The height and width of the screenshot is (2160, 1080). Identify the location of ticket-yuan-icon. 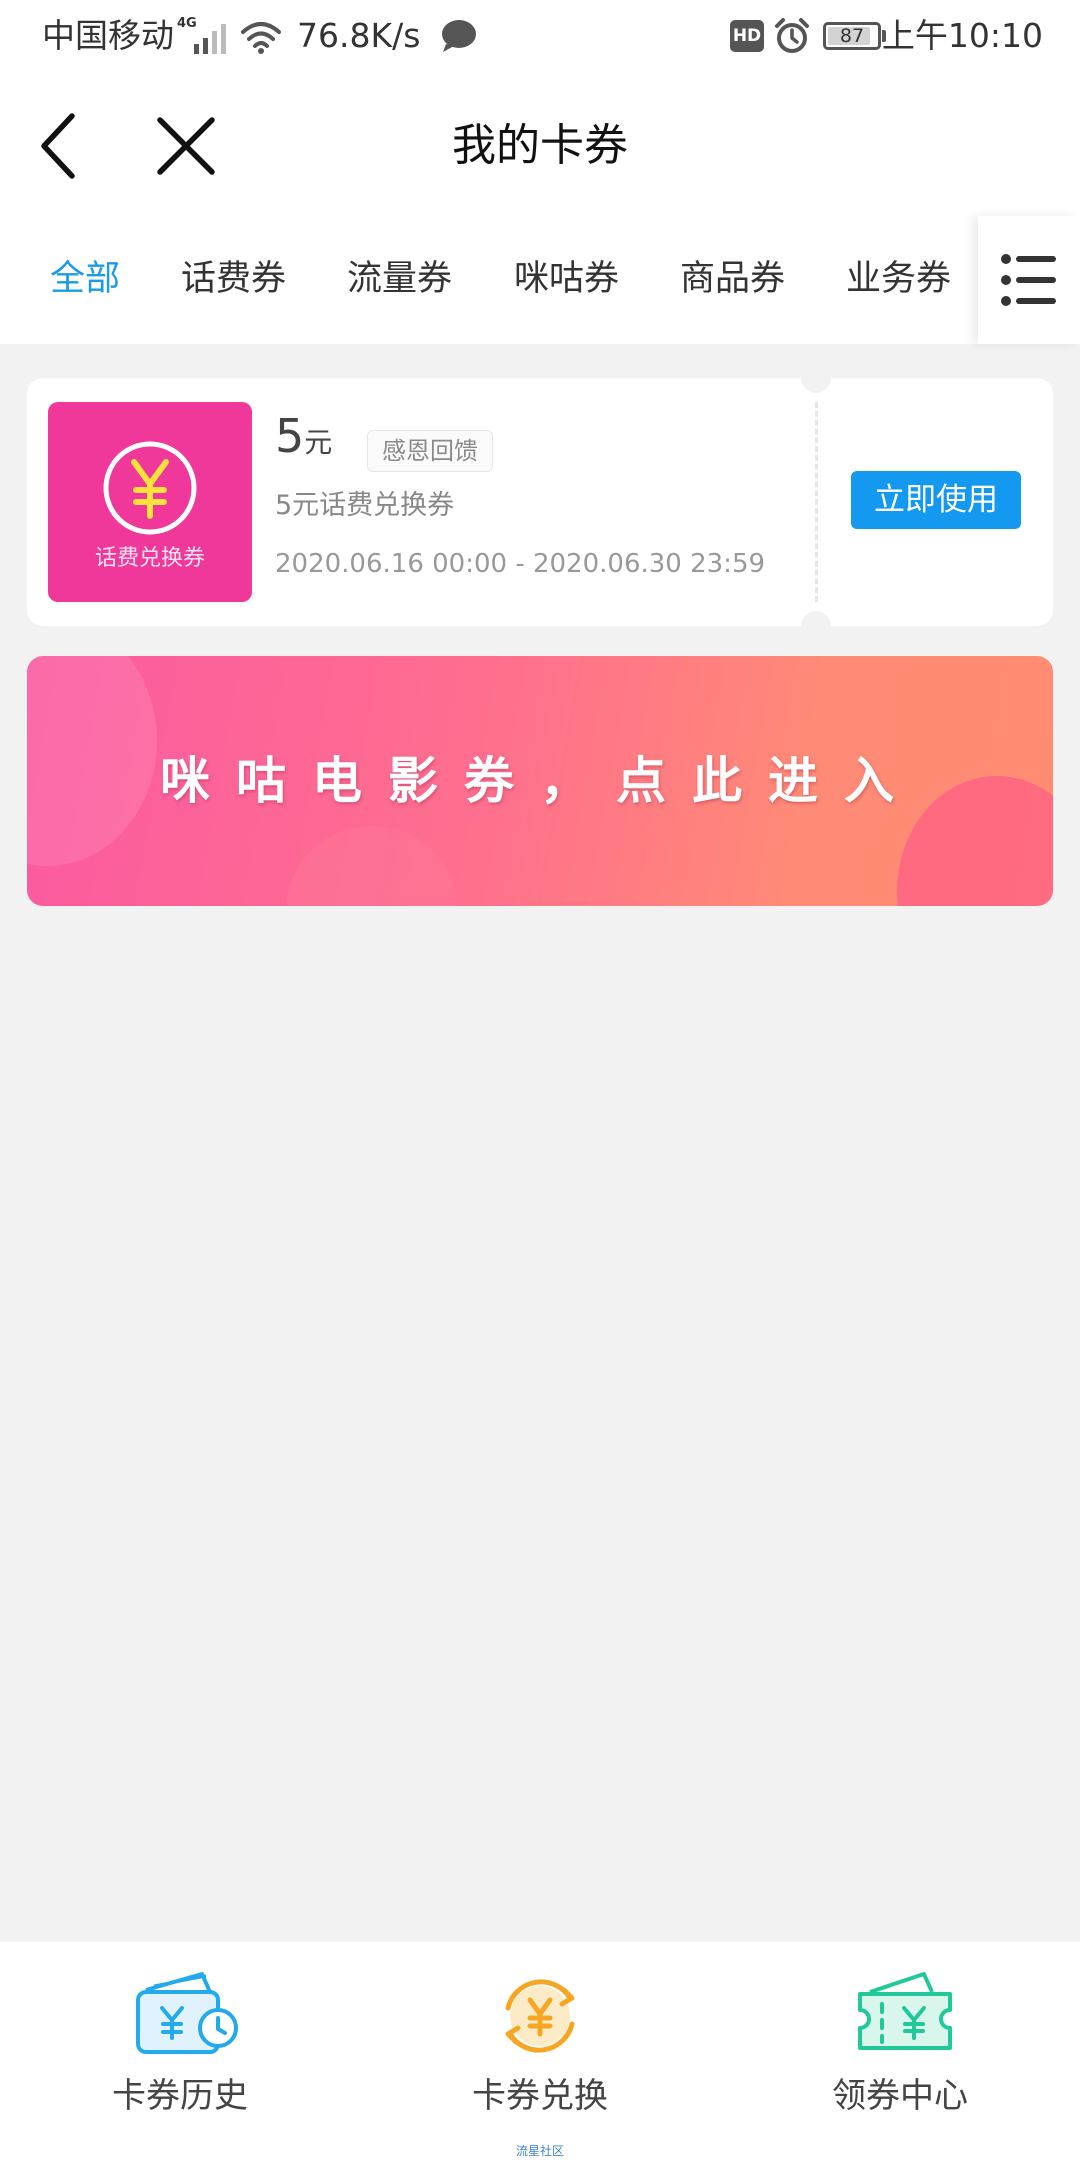
(905, 2011).